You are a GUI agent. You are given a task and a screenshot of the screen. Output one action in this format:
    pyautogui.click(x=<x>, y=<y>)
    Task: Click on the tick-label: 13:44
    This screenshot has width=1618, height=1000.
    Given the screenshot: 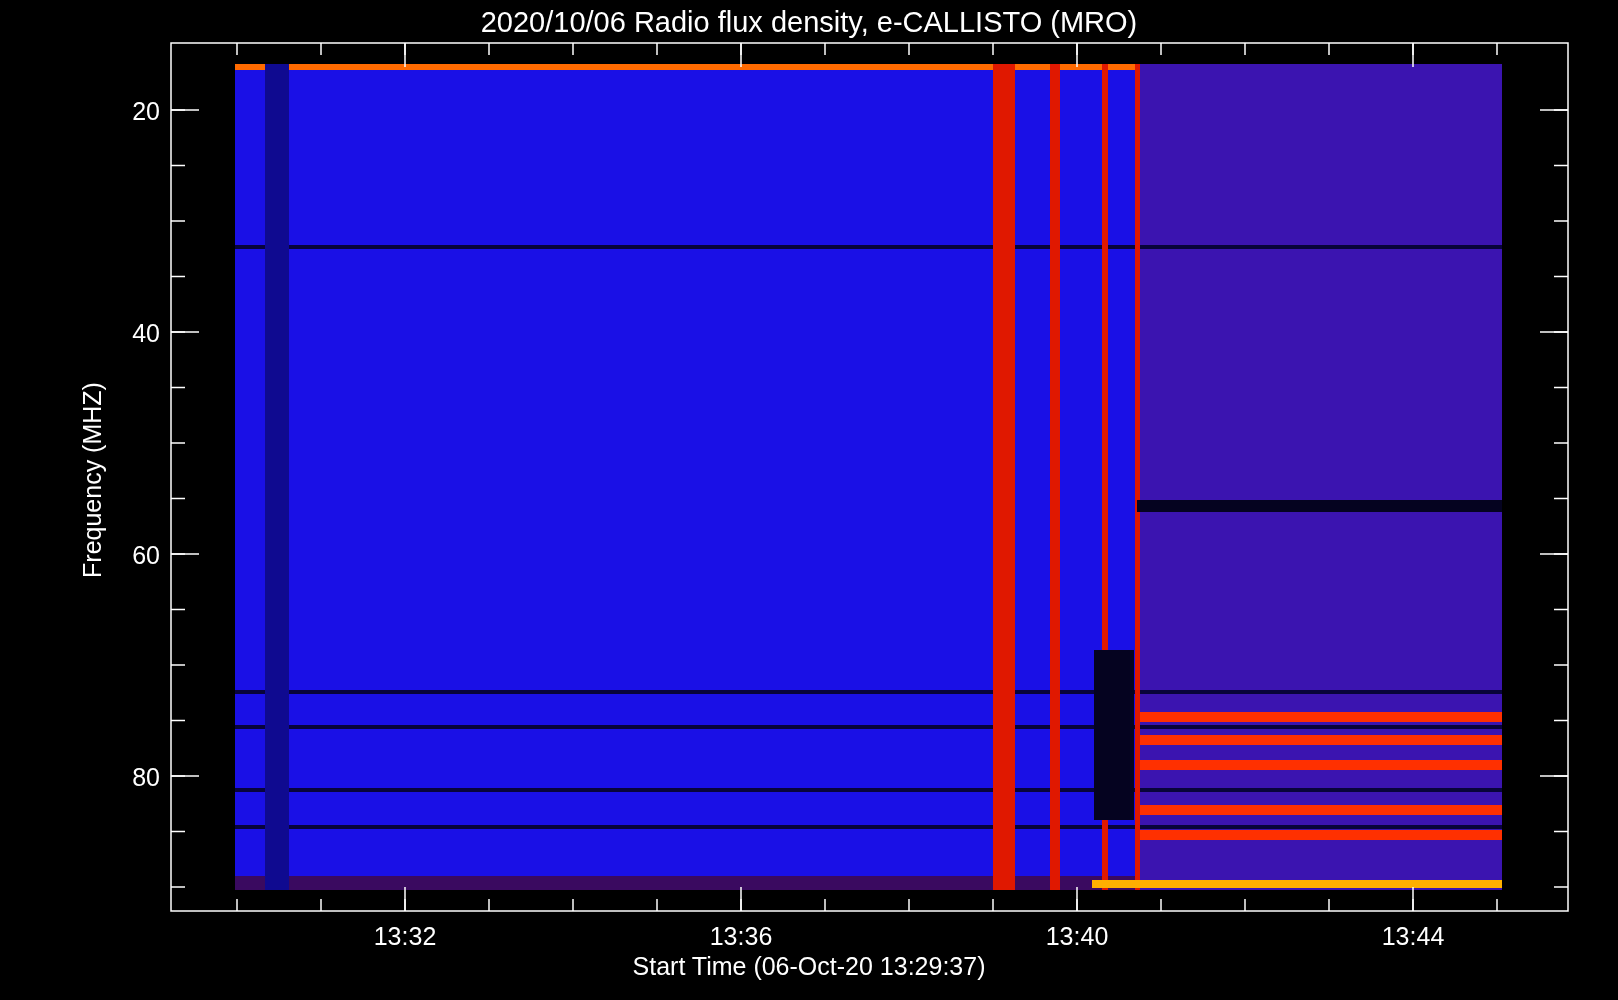 What is the action you would take?
    pyautogui.click(x=1413, y=936)
    